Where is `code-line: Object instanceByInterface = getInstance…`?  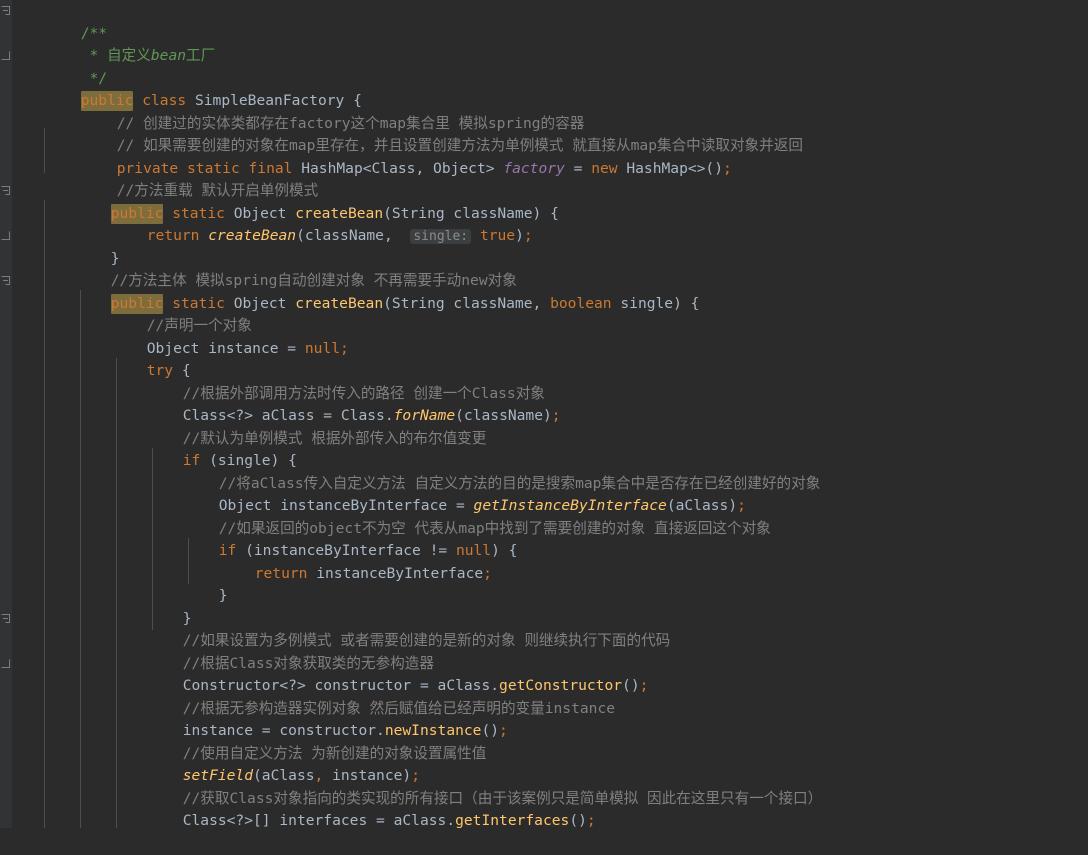
code-line: Object instanceByInterface = getInstance… is located at coordinates (456, 493).